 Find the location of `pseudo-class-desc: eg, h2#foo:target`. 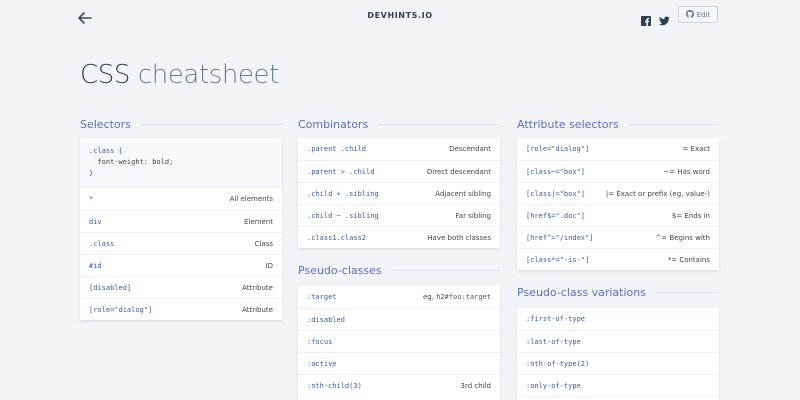

pseudo-class-desc: eg, h2#foo:target is located at coordinates (457, 297).